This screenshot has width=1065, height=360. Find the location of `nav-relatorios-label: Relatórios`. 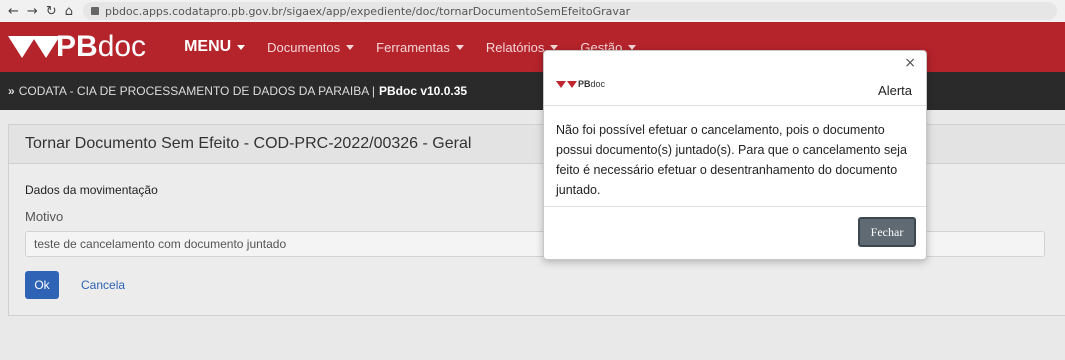

nav-relatorios-label: Relatórios is located at coordinates (515, 47).